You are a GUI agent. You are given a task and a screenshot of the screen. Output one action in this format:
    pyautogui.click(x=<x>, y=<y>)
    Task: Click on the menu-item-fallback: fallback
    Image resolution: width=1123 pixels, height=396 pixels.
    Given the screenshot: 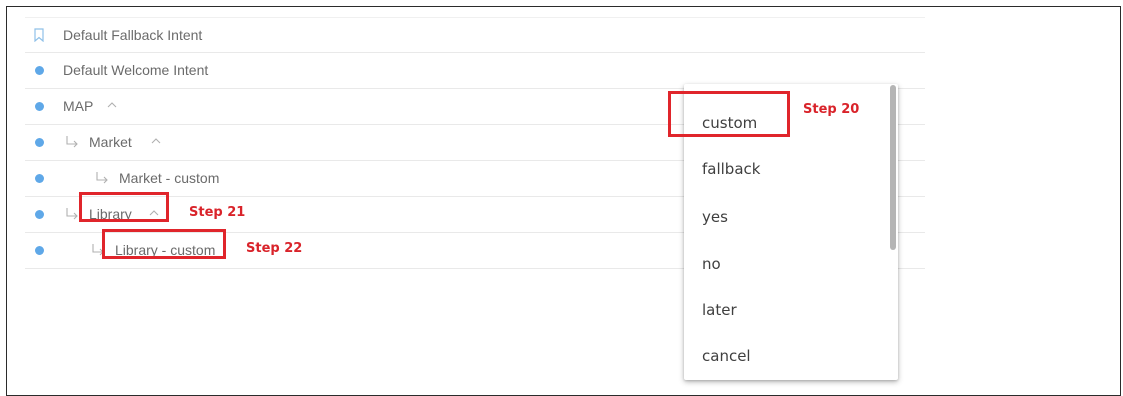 What is the action you would take?
    pyautogui.click(x=731, y=169)
    